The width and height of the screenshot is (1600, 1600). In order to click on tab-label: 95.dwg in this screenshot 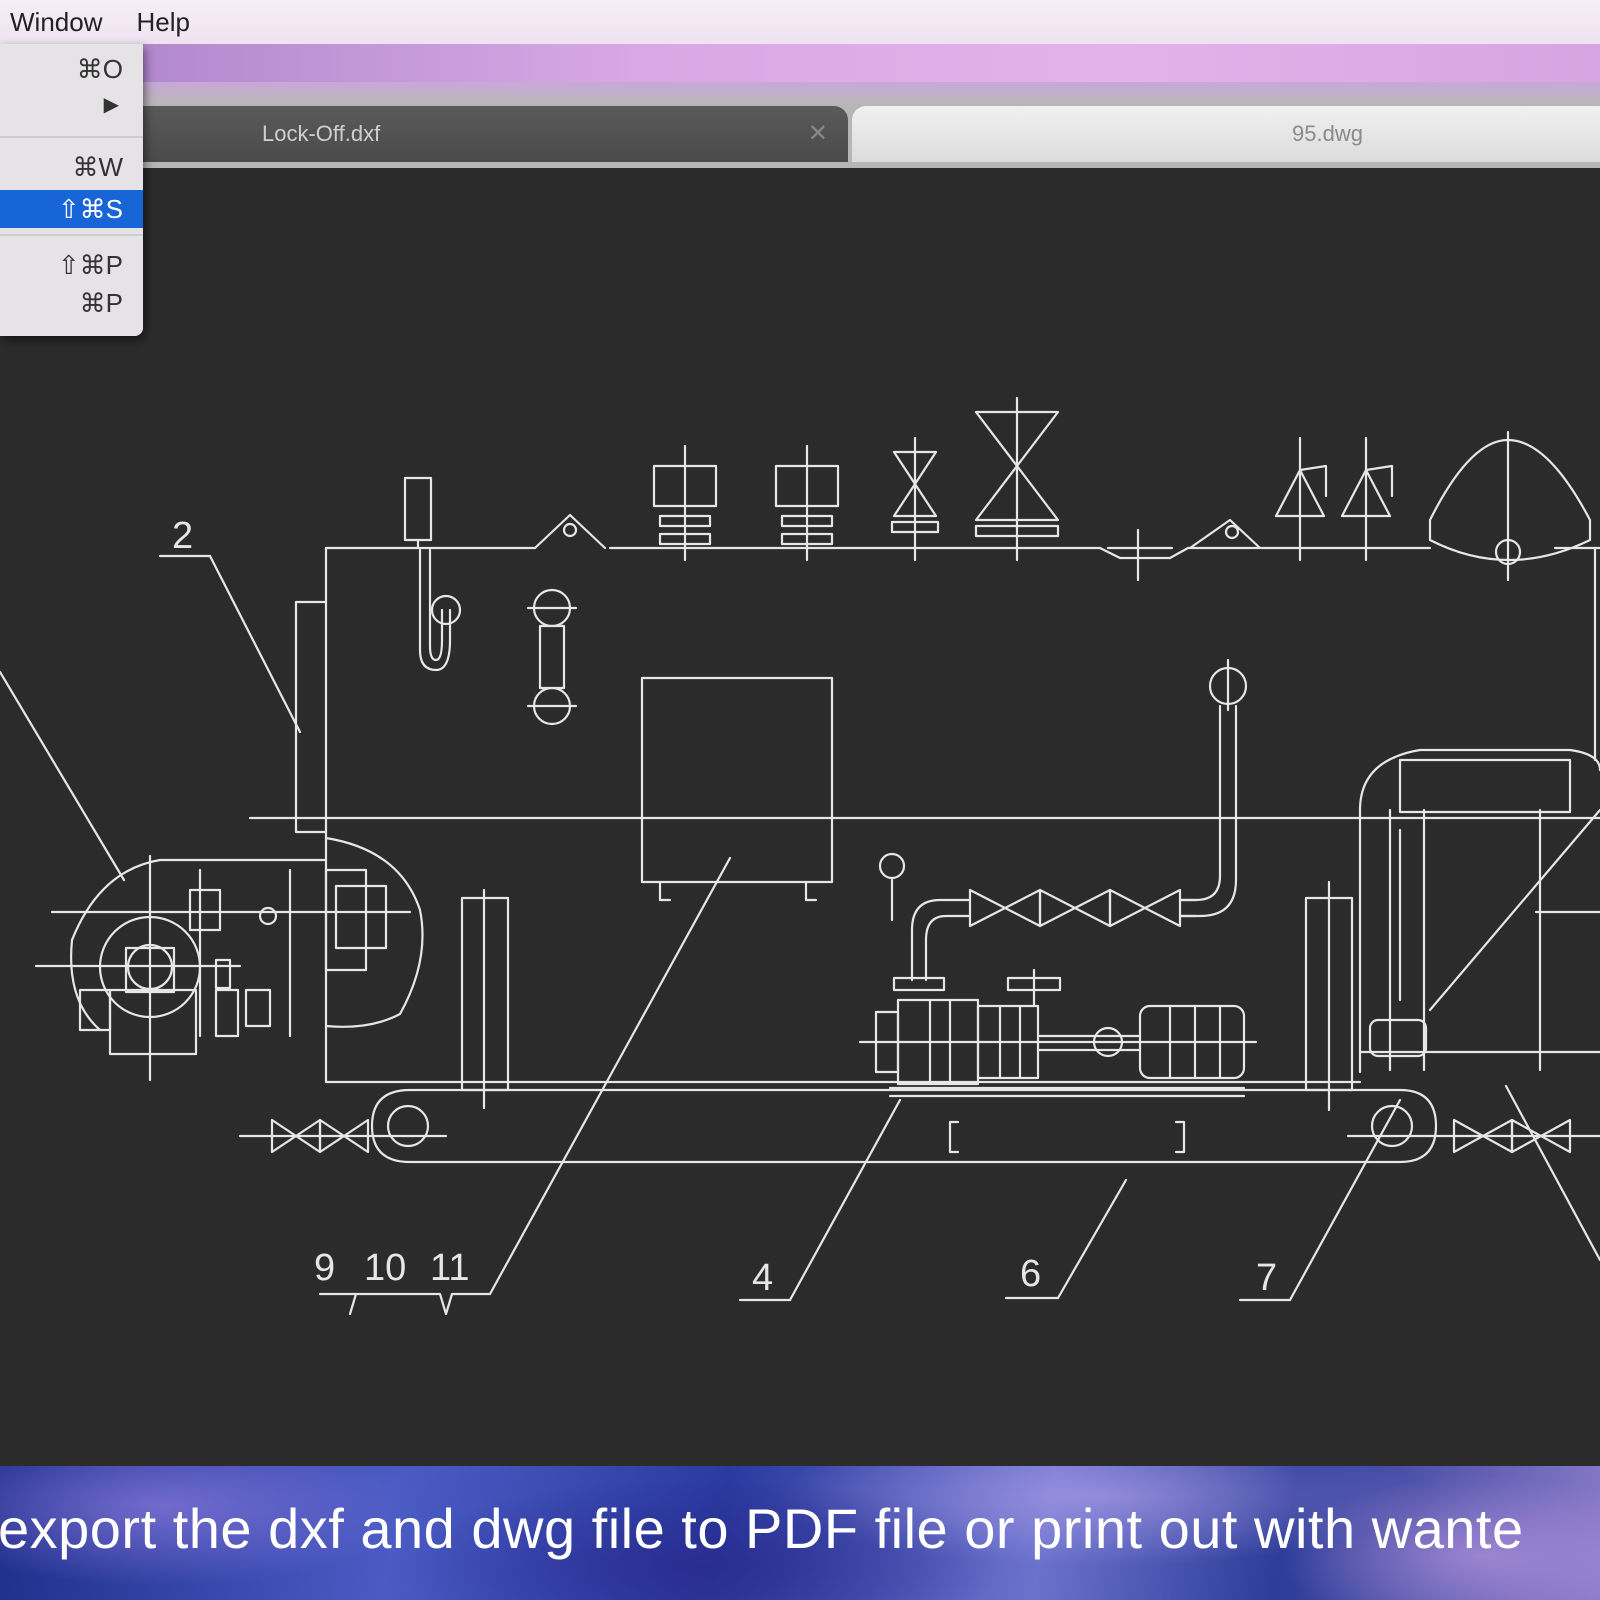, I will do `click(1327, 133)`.